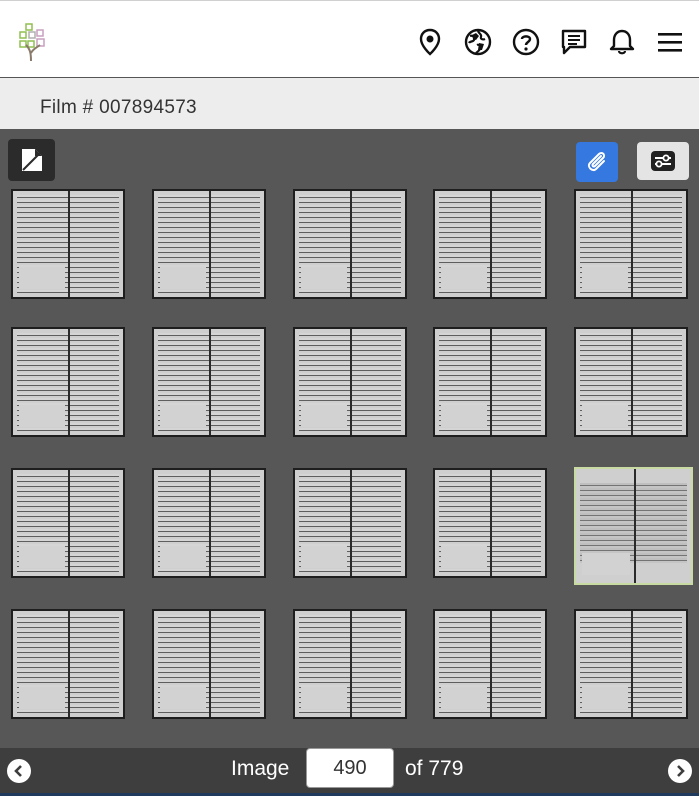  What do you see at coordinates (670, 42) in the screenshot?
I see `menu-icon` at bounding box center [670, 42].